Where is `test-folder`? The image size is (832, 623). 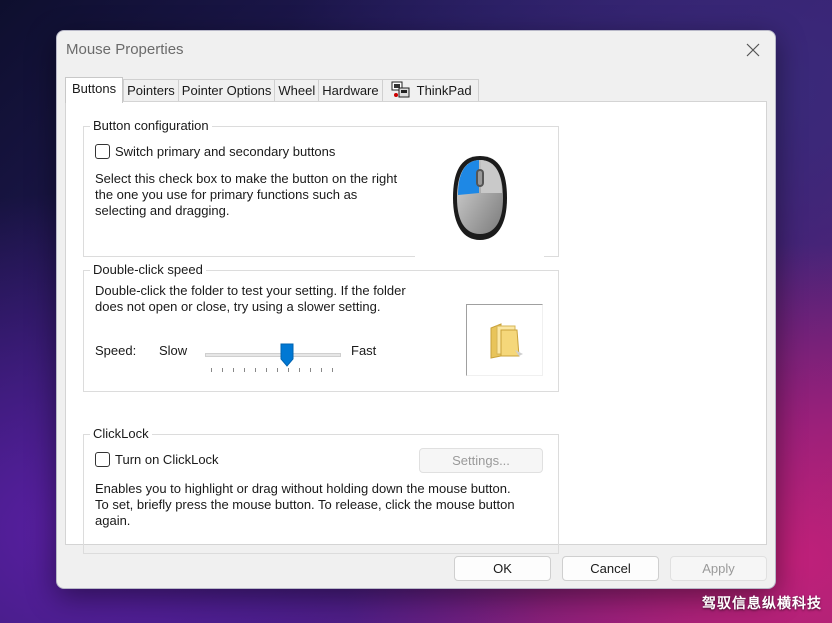
test-folder is located at coordinates (504, 340).